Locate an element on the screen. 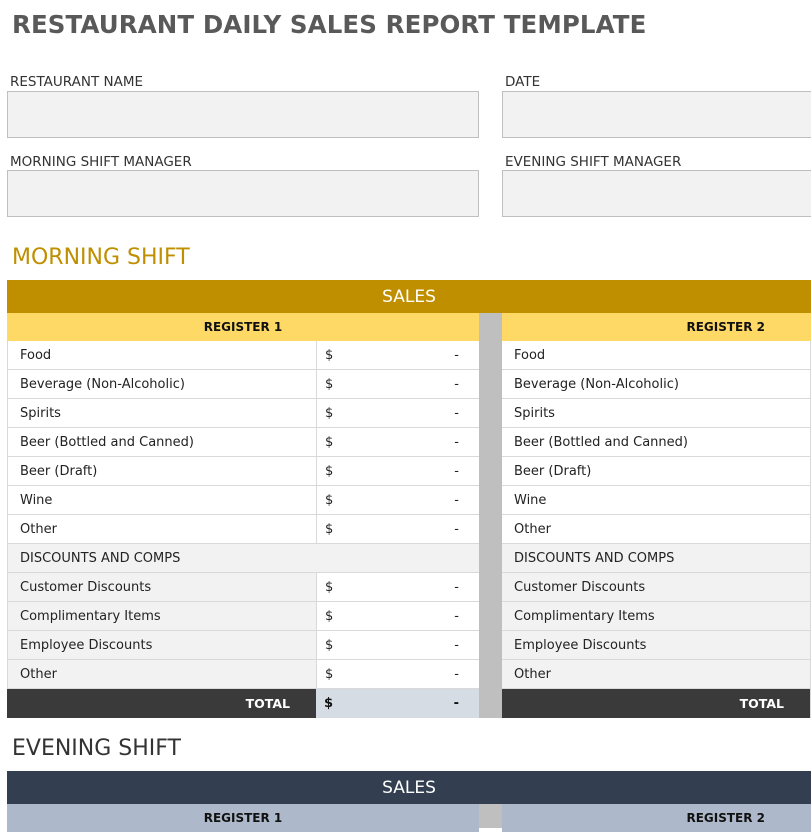 The image size is (811, 832). date-label: DATE is located at coordinates (523, 82).